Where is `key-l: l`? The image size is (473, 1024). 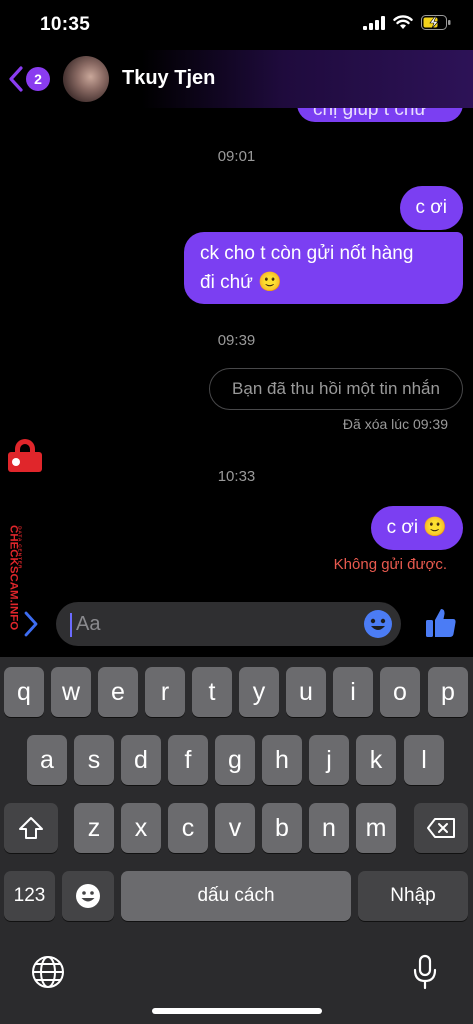 key-l: l is located at coordinates (424, 760).